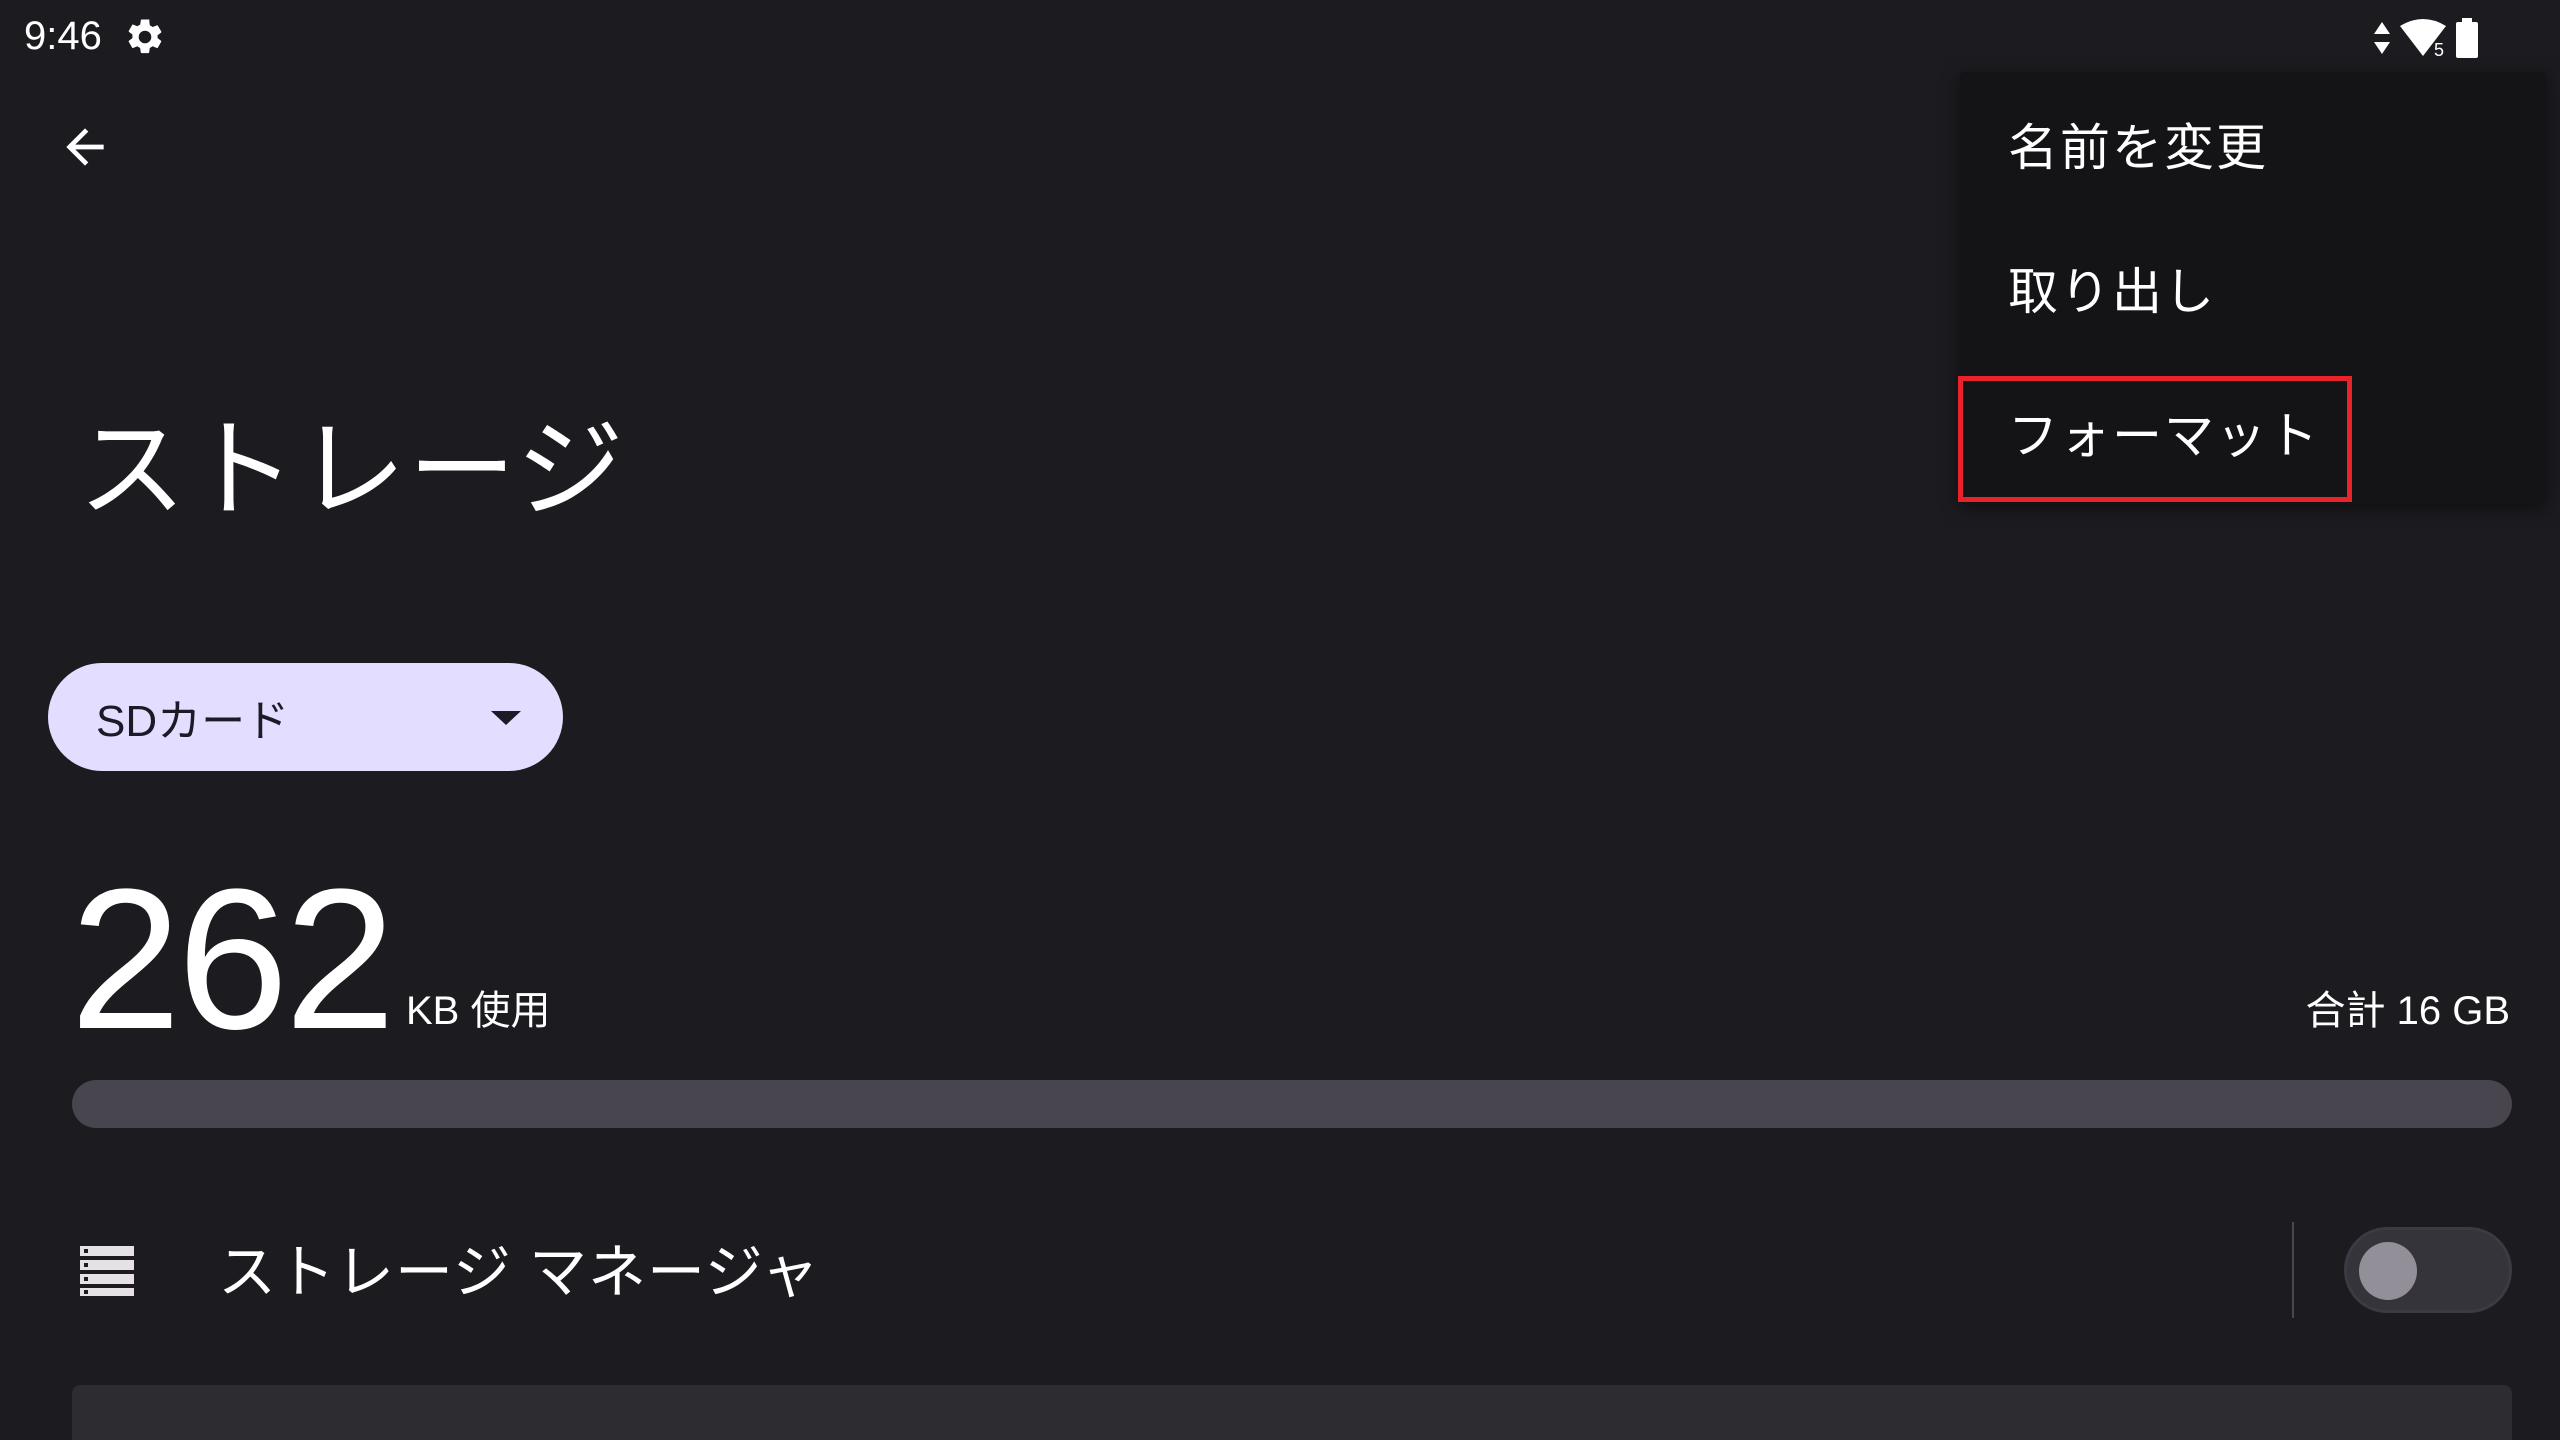 The width and height of the screenshot is (2560, 1440). What do you see at coordinates (2467, 38) in the screenshot?
I see `battery-icon` at bounding box center [2467, 38].